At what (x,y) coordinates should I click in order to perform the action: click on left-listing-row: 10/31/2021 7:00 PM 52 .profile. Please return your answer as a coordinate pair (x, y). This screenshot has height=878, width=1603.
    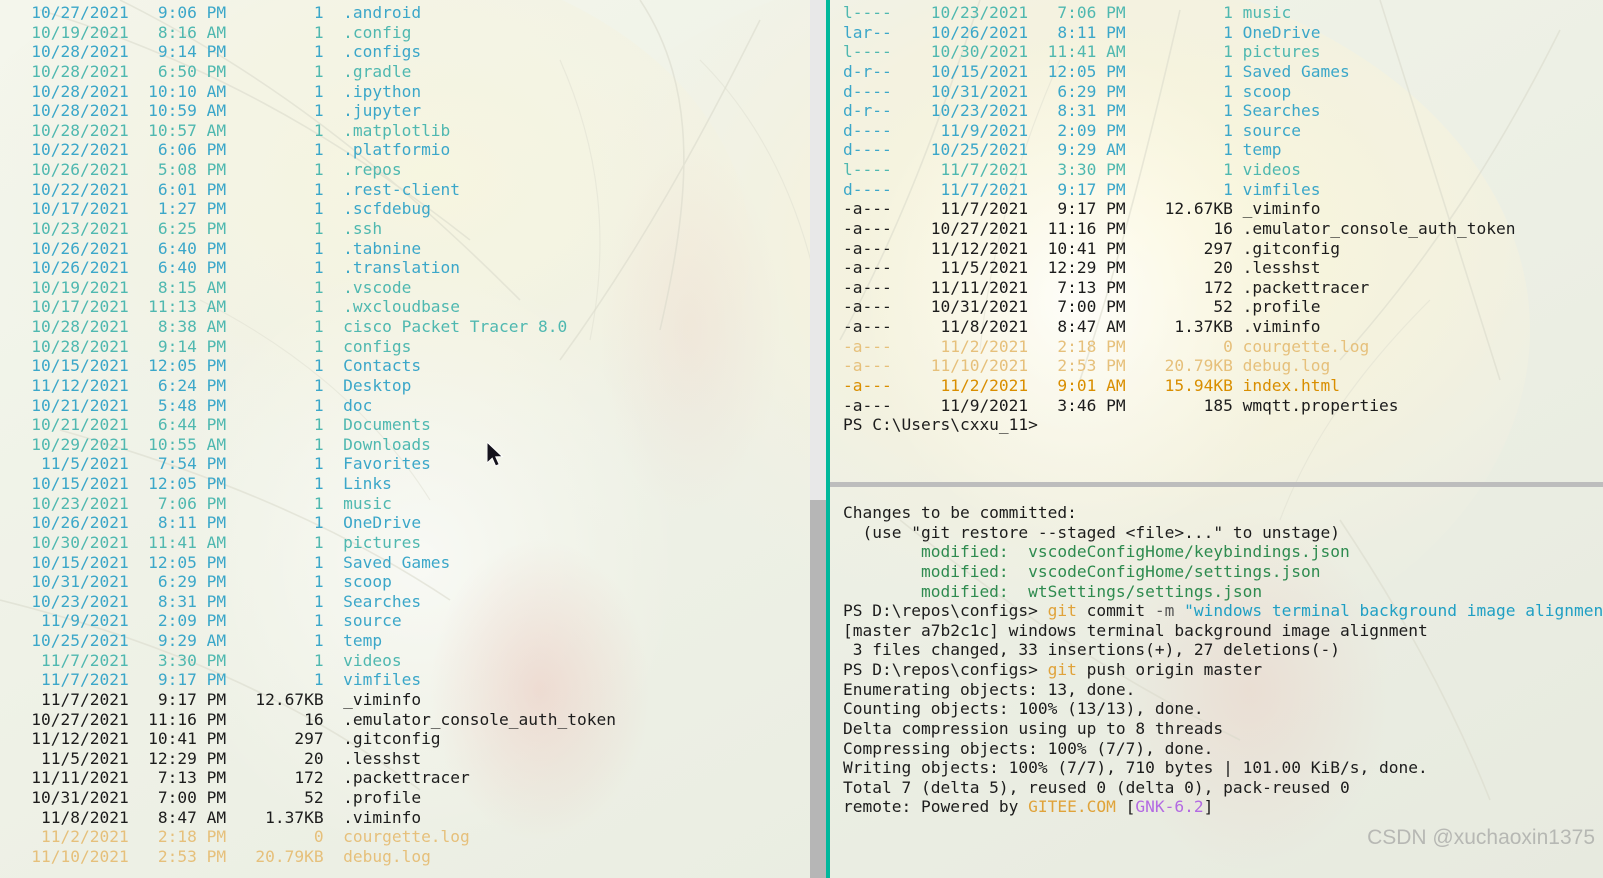
    Looking at the image, I should click on (212, 797).